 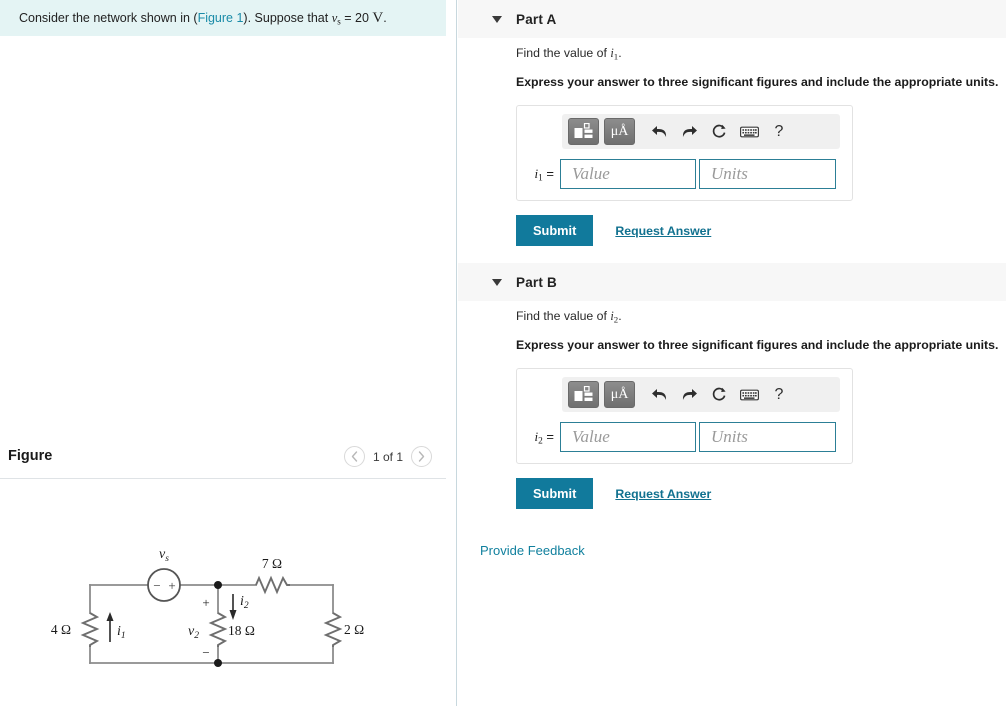 I want to click on vs-value: = 20, so click(x=356, y=17).